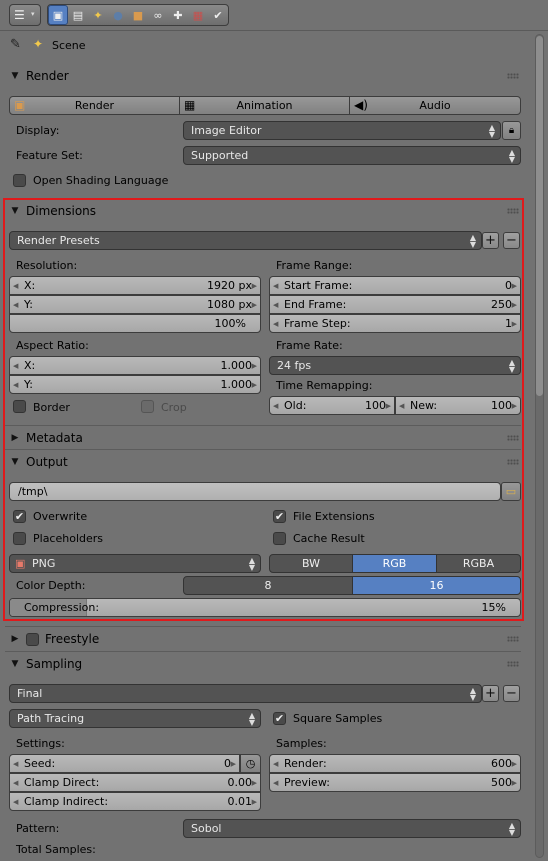 Image resolution: width=548 pixels, height=861 pixels. I want to click on chevron-down-icon: ▾, so click(33, 14).